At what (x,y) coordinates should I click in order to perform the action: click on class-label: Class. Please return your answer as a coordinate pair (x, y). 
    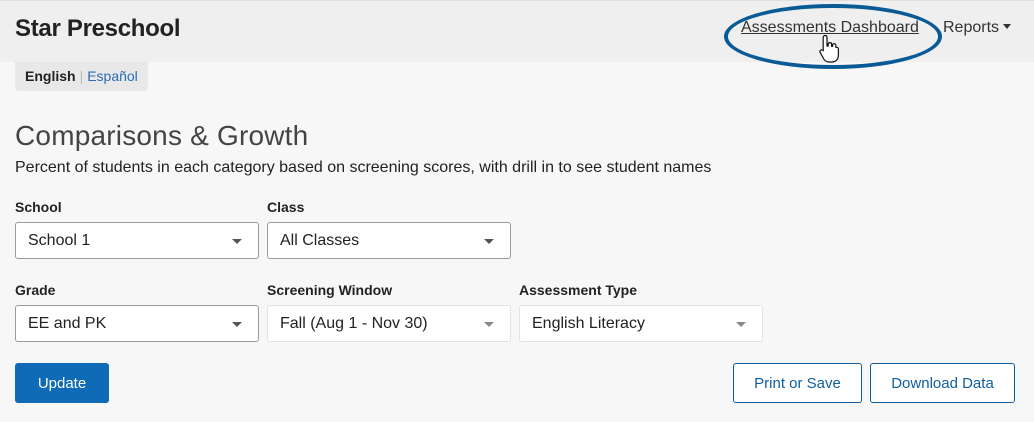
    Looking at the image, I should click on (286, 207).